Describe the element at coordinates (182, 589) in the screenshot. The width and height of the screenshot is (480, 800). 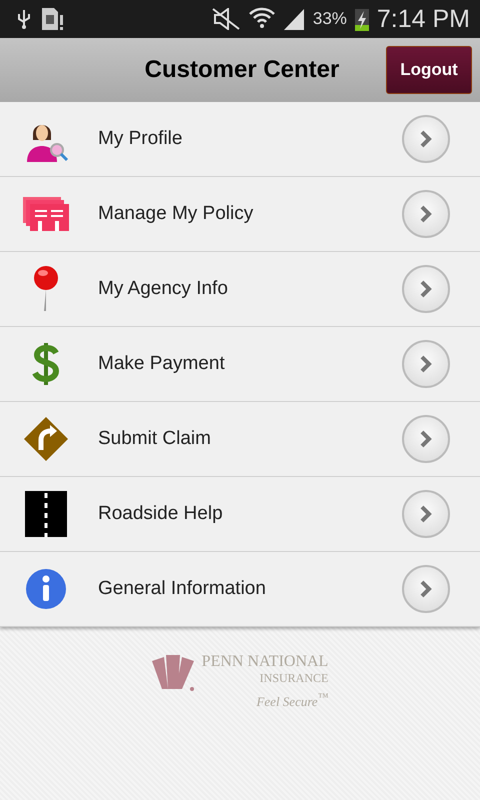
I see `menu-label: General Information` at that location.